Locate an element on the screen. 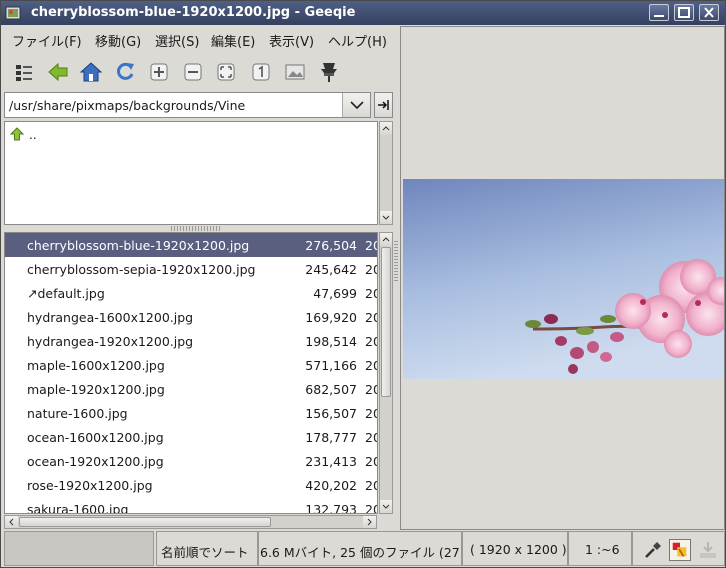  file-row: maple-1600x1200.jpg 571,166 20 is located at coordinates (191, 365).